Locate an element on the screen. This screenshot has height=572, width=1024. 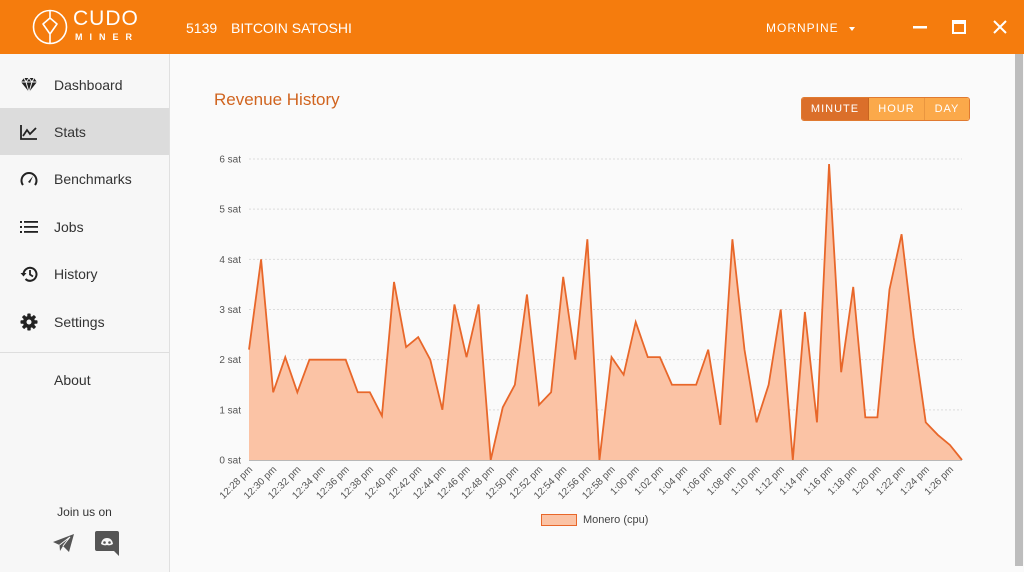
balance-unit: BITCOIN SATOSHI is located at coordinates (291, 28).